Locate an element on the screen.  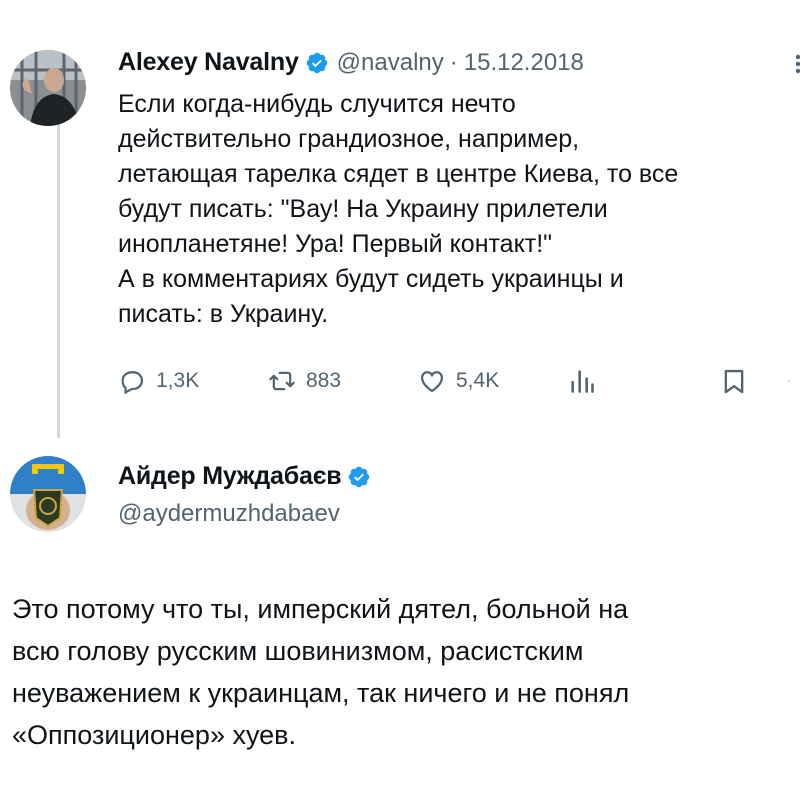
reply-icon is located at coordinates (132, 383).